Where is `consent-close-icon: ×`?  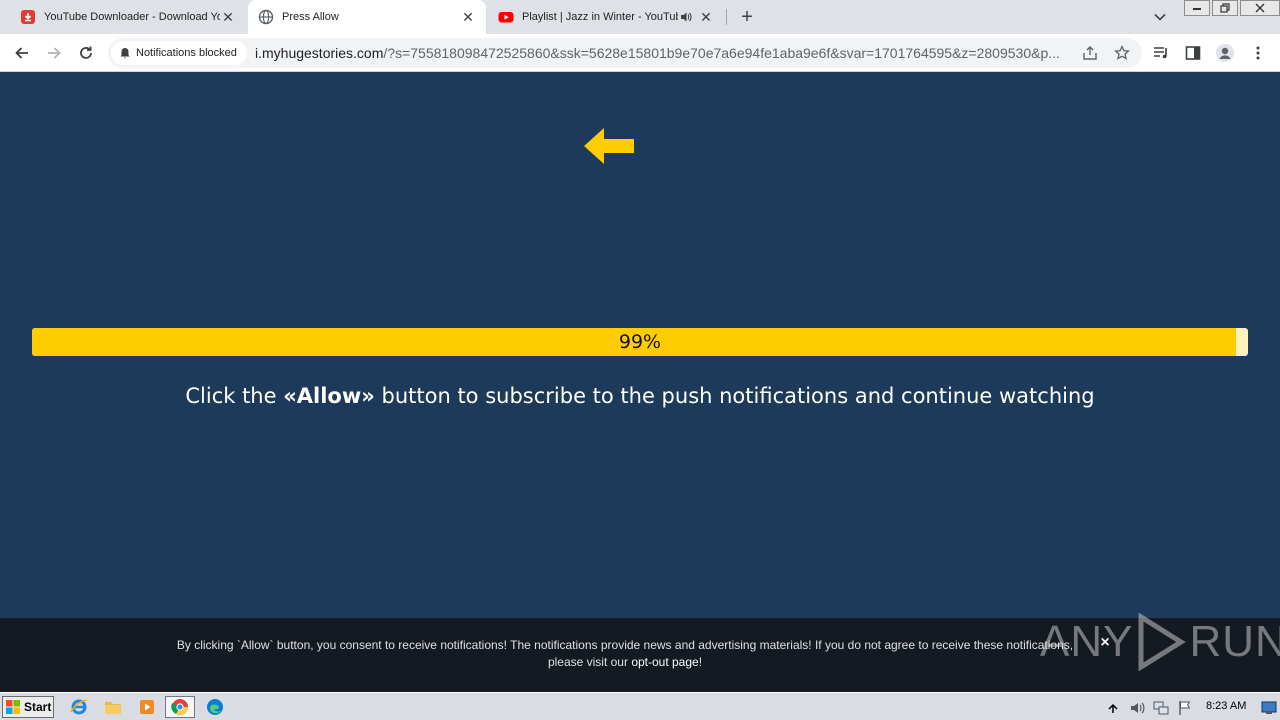 consent-close-icon: × is located at coordinates (1105, 643).